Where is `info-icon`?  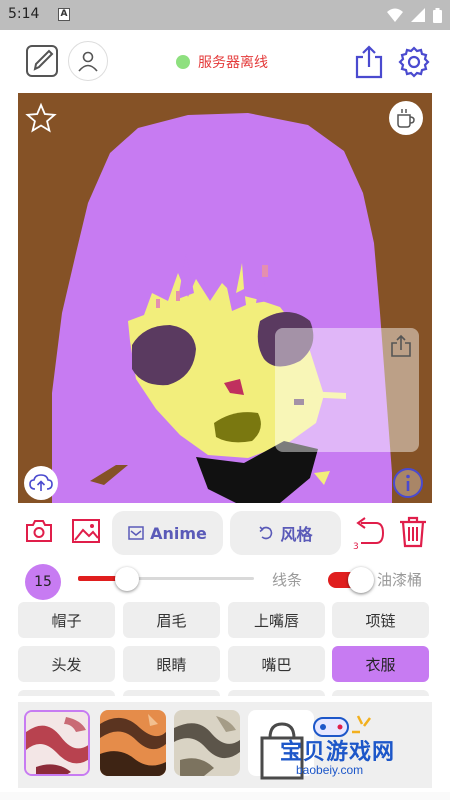 info-icon is located at coordinates (408, 483).